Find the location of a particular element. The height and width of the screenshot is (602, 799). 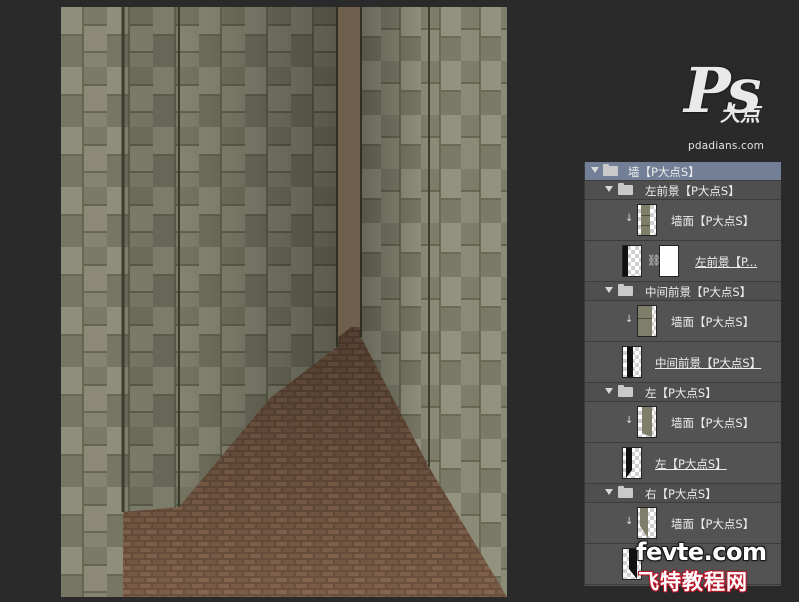

layer-group-middle-foreground: 中间前景【P大点S】 is located at coordinates (683, 291).